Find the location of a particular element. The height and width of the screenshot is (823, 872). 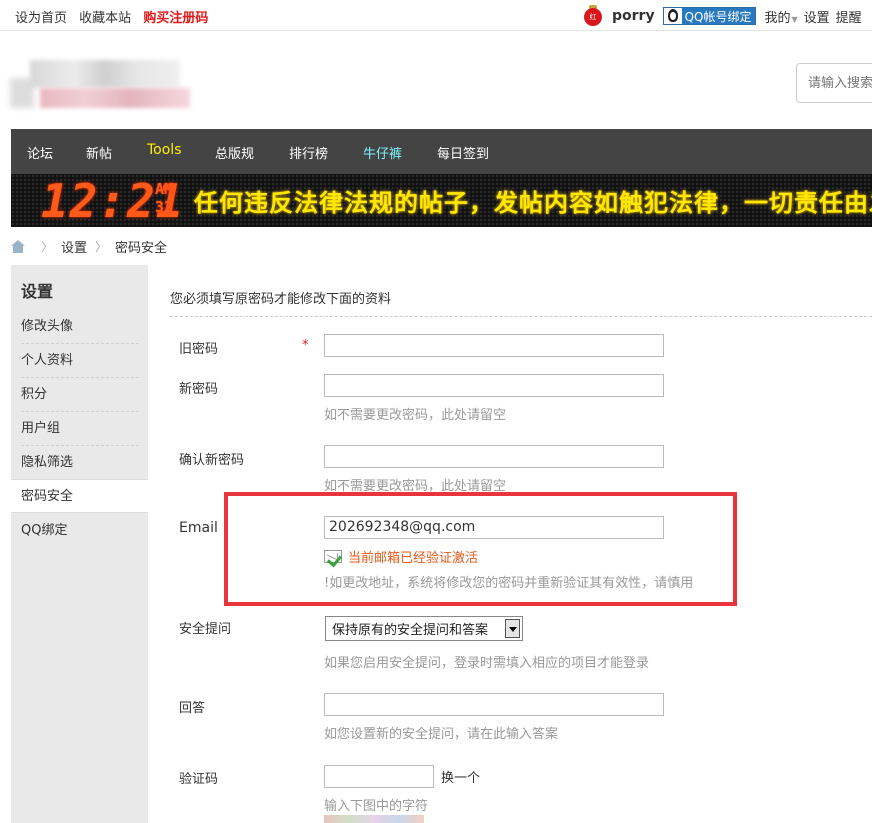

security-question-hint: 如果您启用安全提问，登录时需填入相应的项目才能登录 is located at coordinates (487, 663).